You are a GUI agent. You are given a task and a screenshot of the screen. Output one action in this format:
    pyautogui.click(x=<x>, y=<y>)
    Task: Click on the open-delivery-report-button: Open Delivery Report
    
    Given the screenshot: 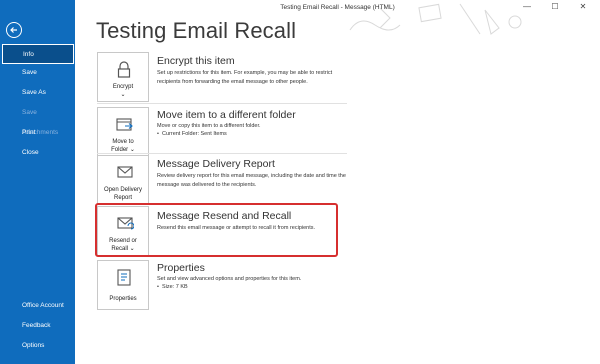 What is the action you would take?
    pyautogui.click(x=123, y=180)
    